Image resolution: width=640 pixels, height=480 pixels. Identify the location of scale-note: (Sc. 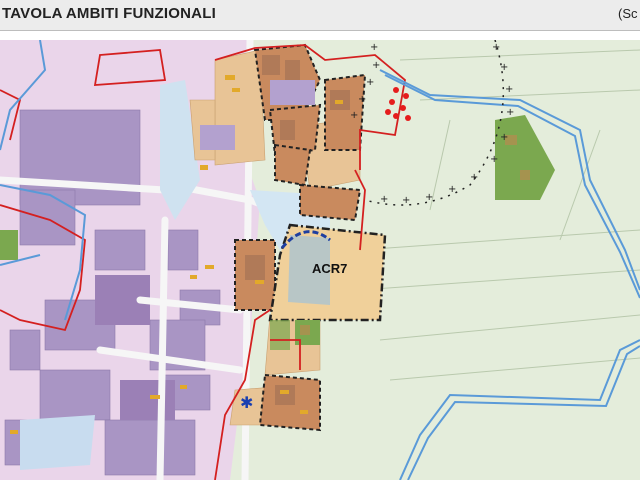
(628, 13).